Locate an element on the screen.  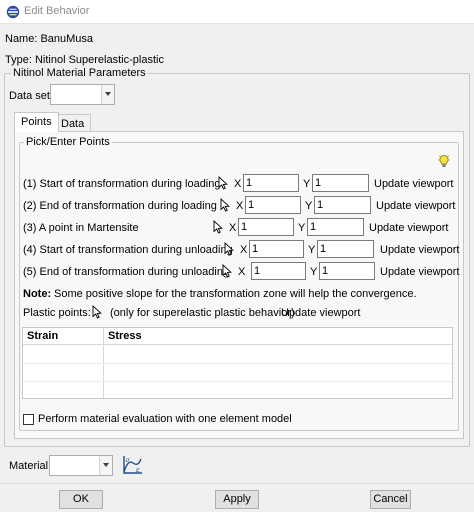
dataset-combo is located at coordinates (82, 94).